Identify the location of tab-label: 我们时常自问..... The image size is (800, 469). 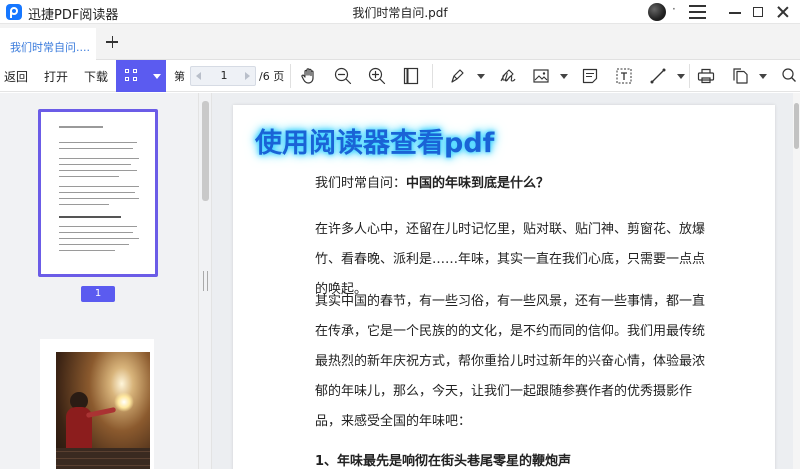
(50, 47).